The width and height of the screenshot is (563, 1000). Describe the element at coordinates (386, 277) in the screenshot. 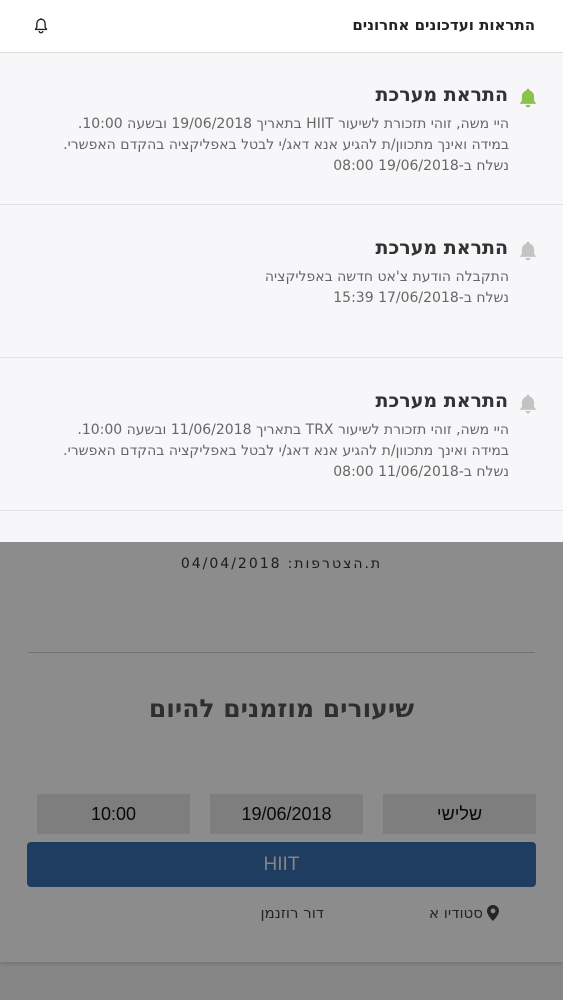

I see `notification-line: התקבלה הודעת צ'אט חדשה באפליקציה` at that location.